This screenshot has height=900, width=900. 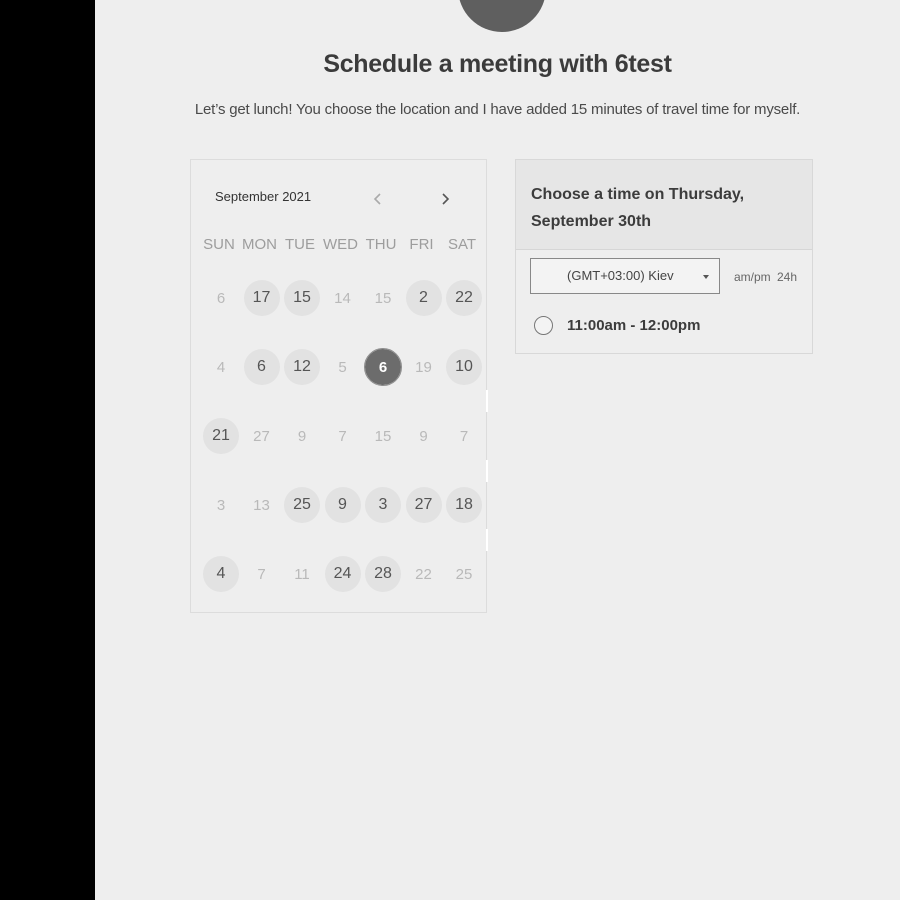 What do you see at coordinates (378, 199) in the screenshot?
I see `chevron-left-icon` at bounding box center [378, 199].